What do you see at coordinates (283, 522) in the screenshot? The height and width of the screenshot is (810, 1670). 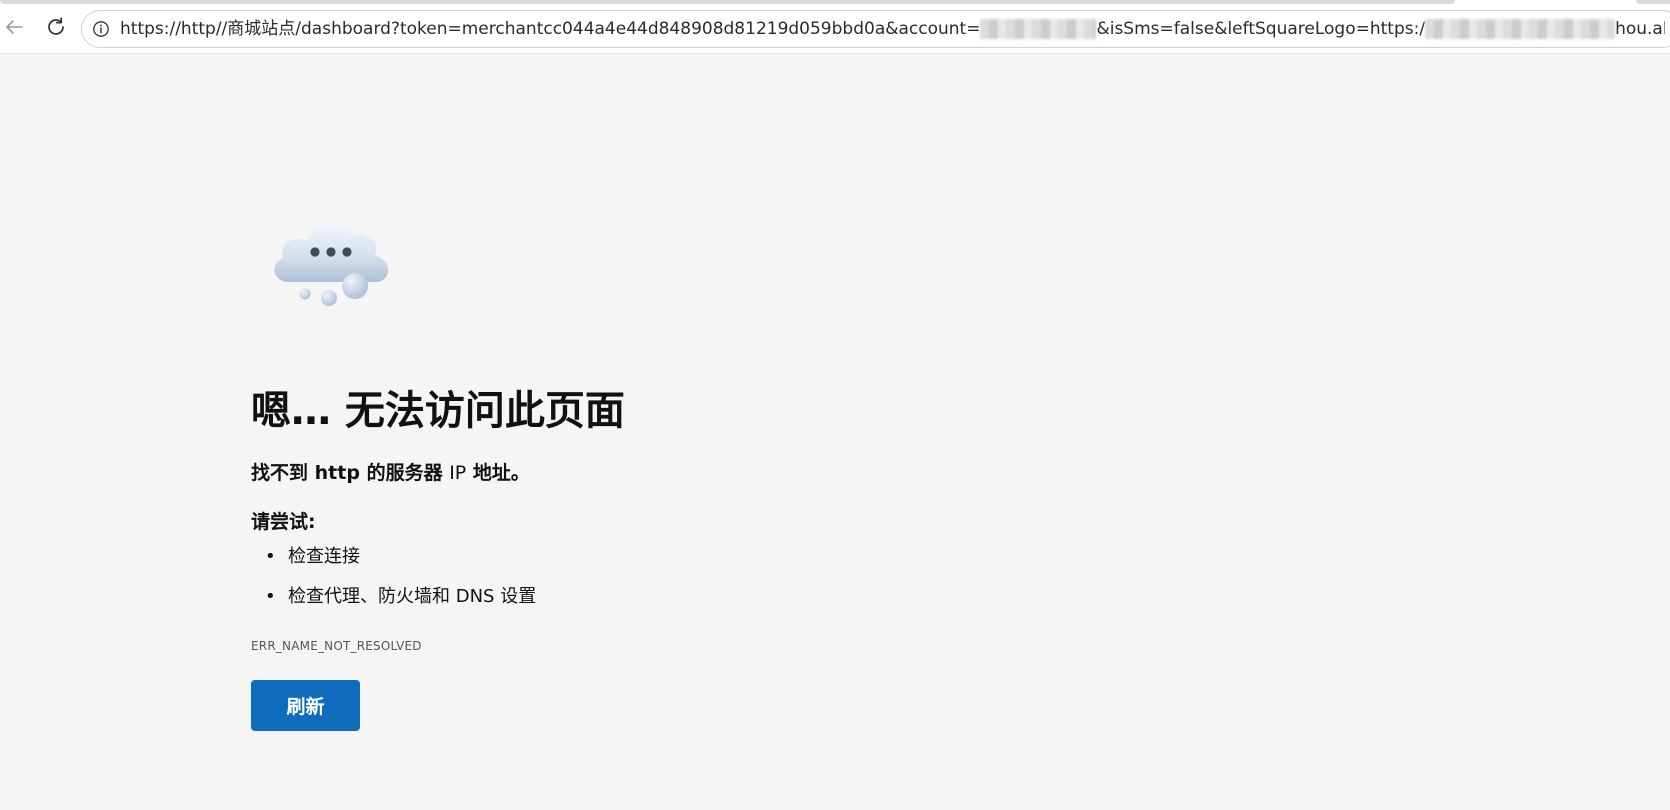 I see `try-label: 请尝试:` at bounding box center [283, 522].